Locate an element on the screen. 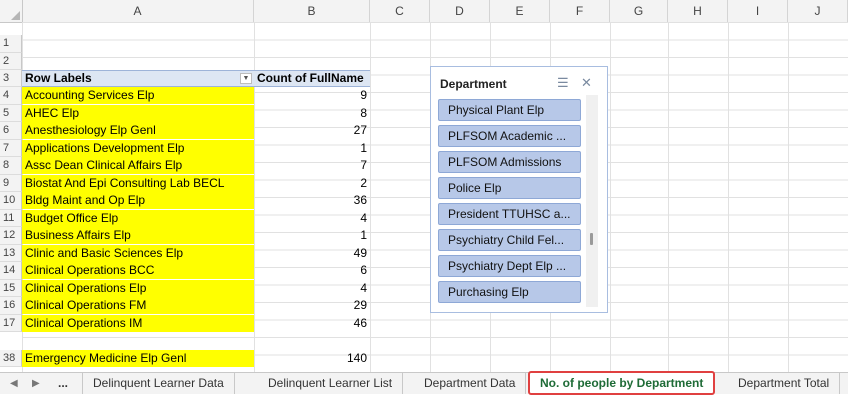 The image size is (848, 395). column-header-h: H is located at coordinates (698, 11).